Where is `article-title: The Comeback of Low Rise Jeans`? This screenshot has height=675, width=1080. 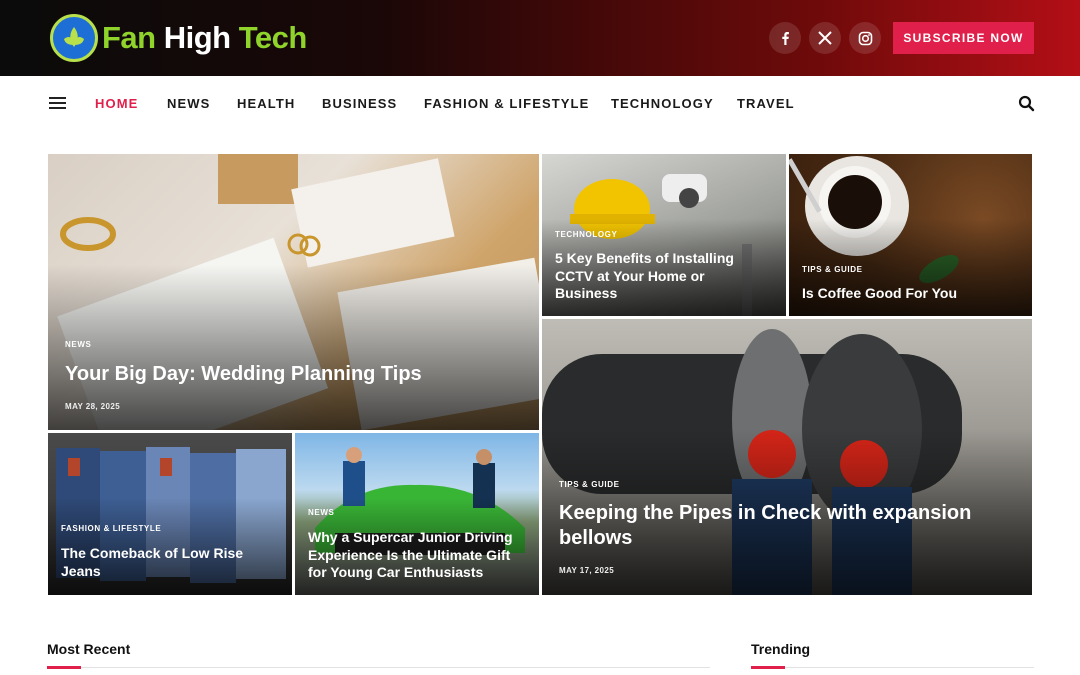
article-title: The Comeback of Low Rise Jeans is located at coordinates (166, 562).